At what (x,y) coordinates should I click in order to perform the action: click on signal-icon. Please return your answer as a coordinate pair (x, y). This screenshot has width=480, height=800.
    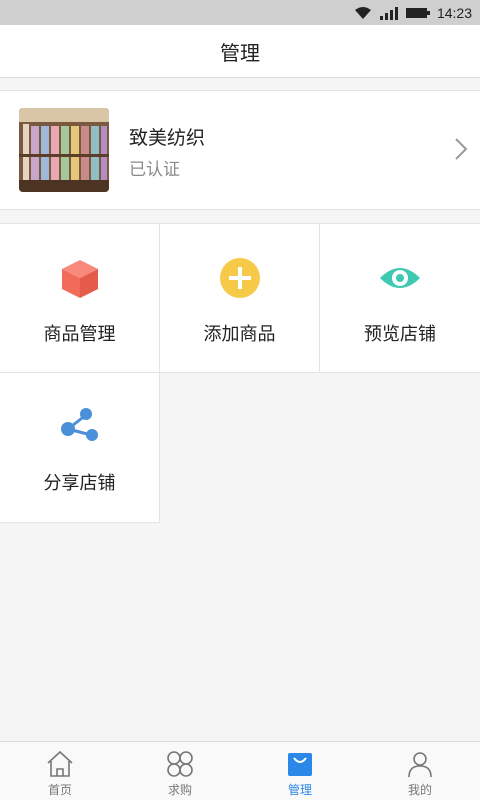
    Looking at the image, I should click on (388, 13).